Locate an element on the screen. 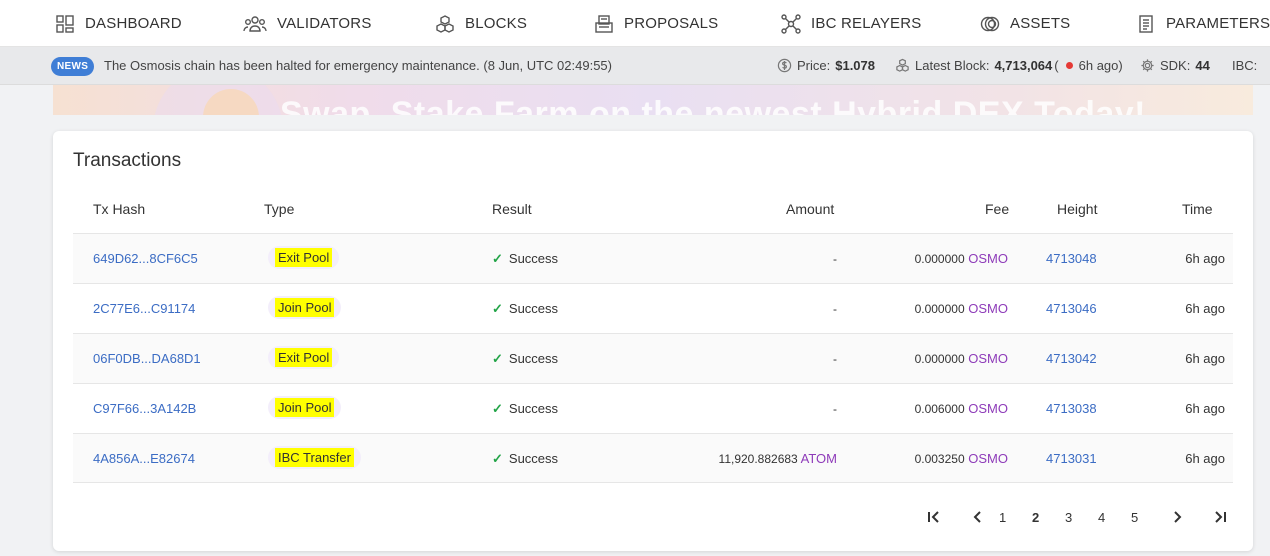  tx-height-link: 4713038 is located at coordinates (1071, 408).